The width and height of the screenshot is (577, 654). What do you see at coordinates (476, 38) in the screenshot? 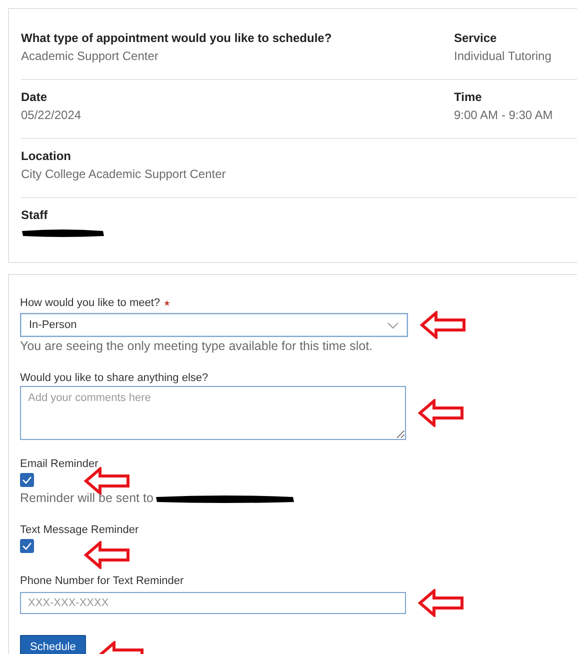
I see `field-label: Service` at bounding box center [476, 38].